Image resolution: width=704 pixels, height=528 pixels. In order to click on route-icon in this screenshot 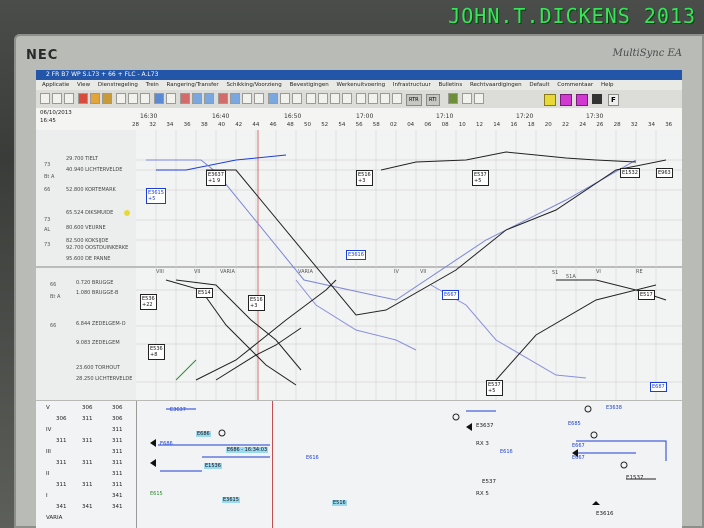, I will do `click(159, 98)`.